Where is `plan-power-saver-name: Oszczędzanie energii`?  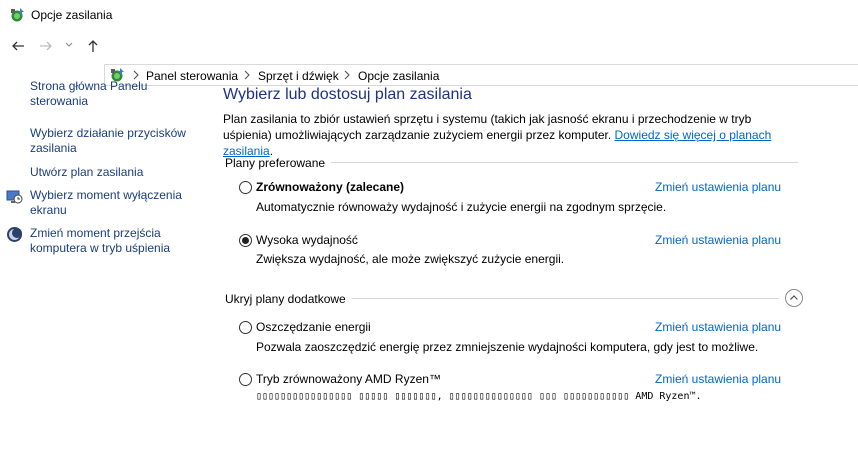 plan-power-saver-name: Oszczędzanie energii is located at coordinates (313, 327).